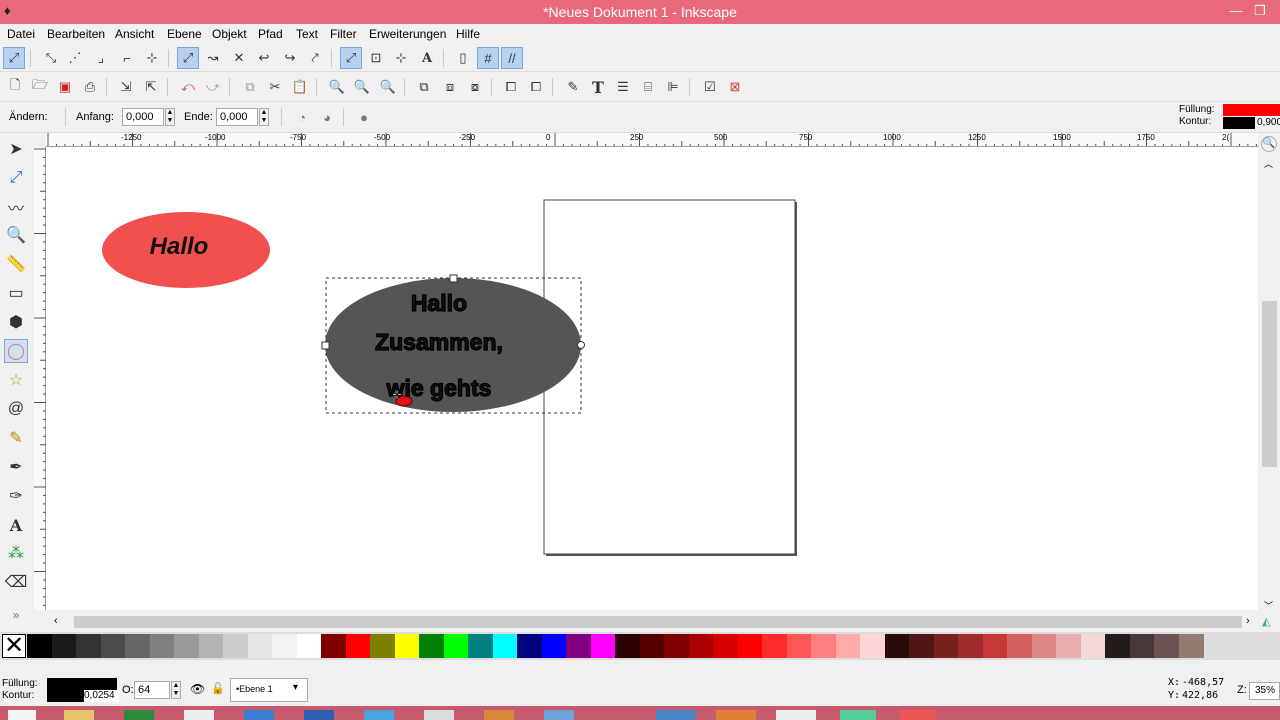  I want to click on start-angle-input, so click(143, 117).